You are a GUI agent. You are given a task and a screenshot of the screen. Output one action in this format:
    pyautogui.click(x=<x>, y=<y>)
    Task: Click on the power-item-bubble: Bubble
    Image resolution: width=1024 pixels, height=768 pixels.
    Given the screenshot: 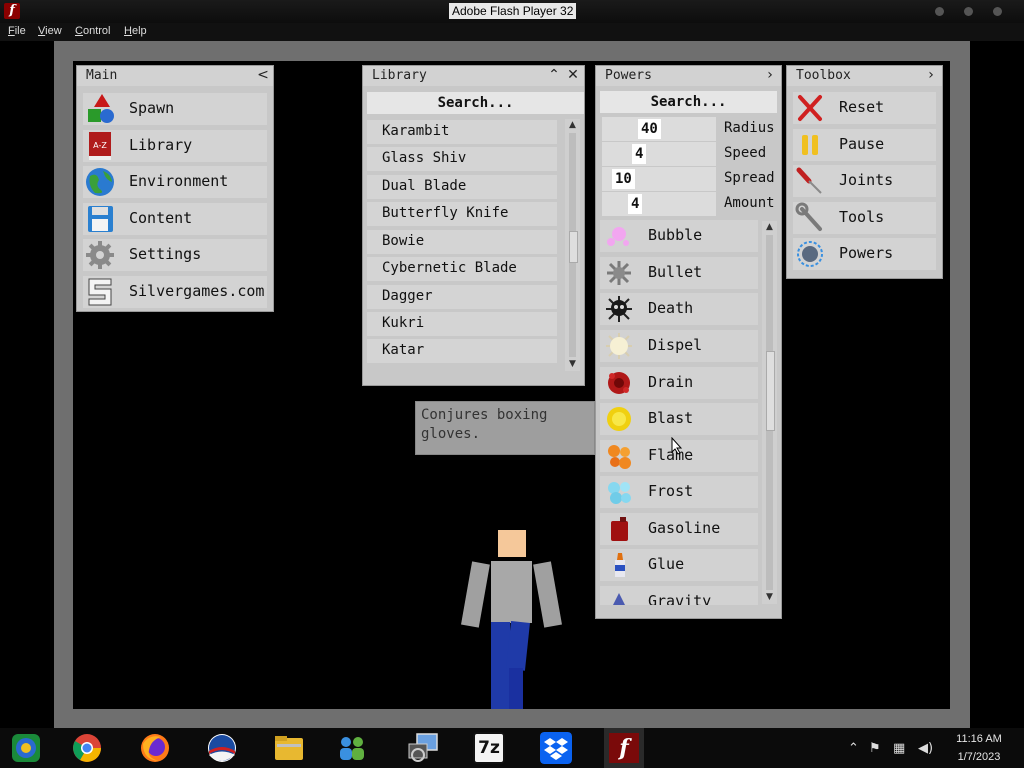 What is the action you would take?
    pyautogui.click(x=679, y=236)
    